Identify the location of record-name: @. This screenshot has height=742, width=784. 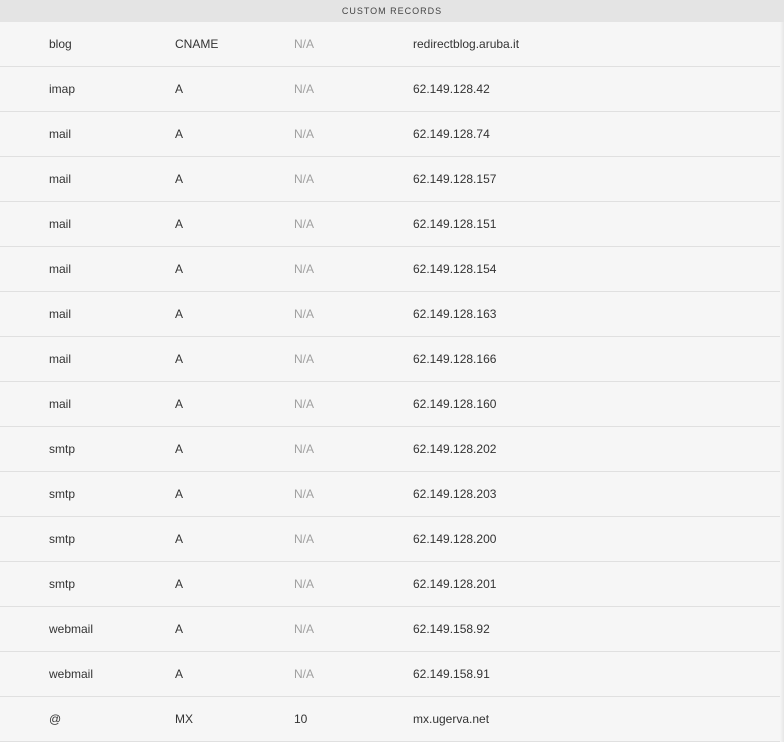
(55, 719).